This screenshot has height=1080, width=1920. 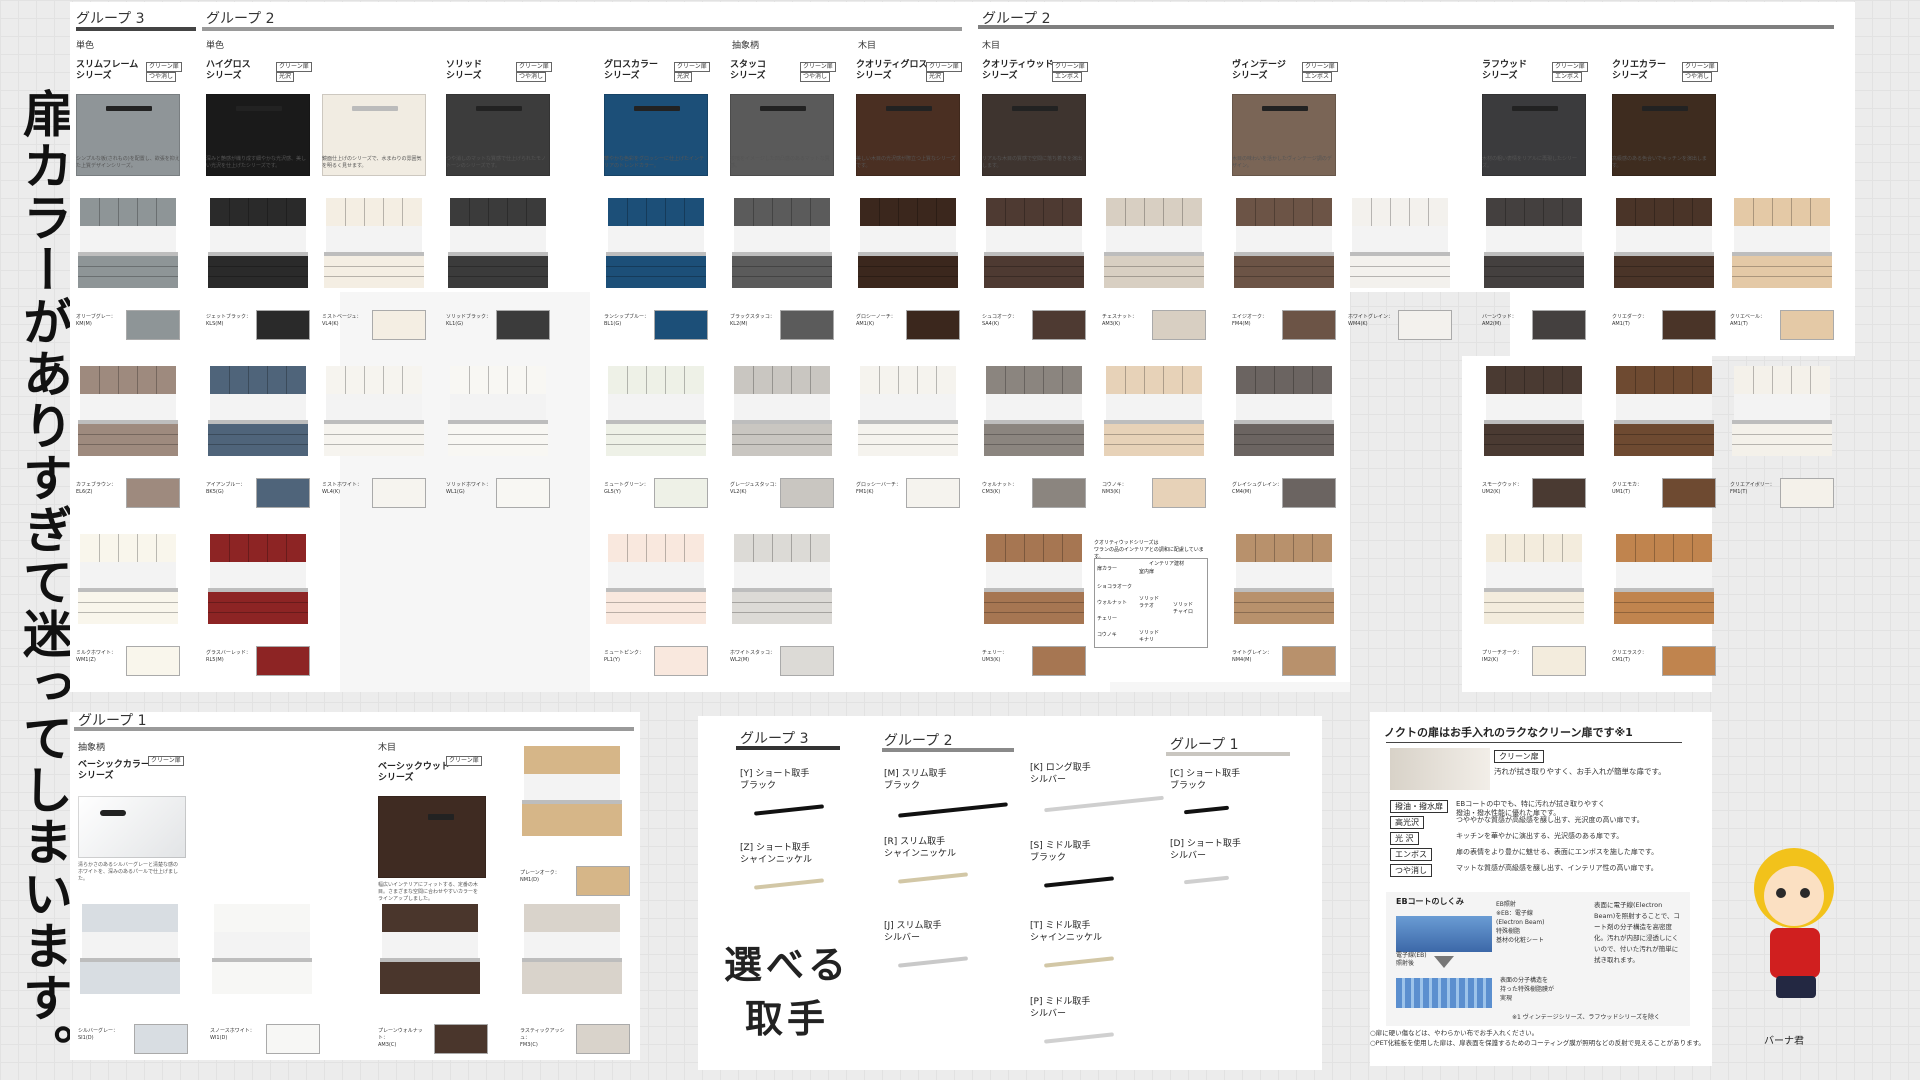 I want to click on series-badge-clean: クリーン扉, so click(x=294, y=67).